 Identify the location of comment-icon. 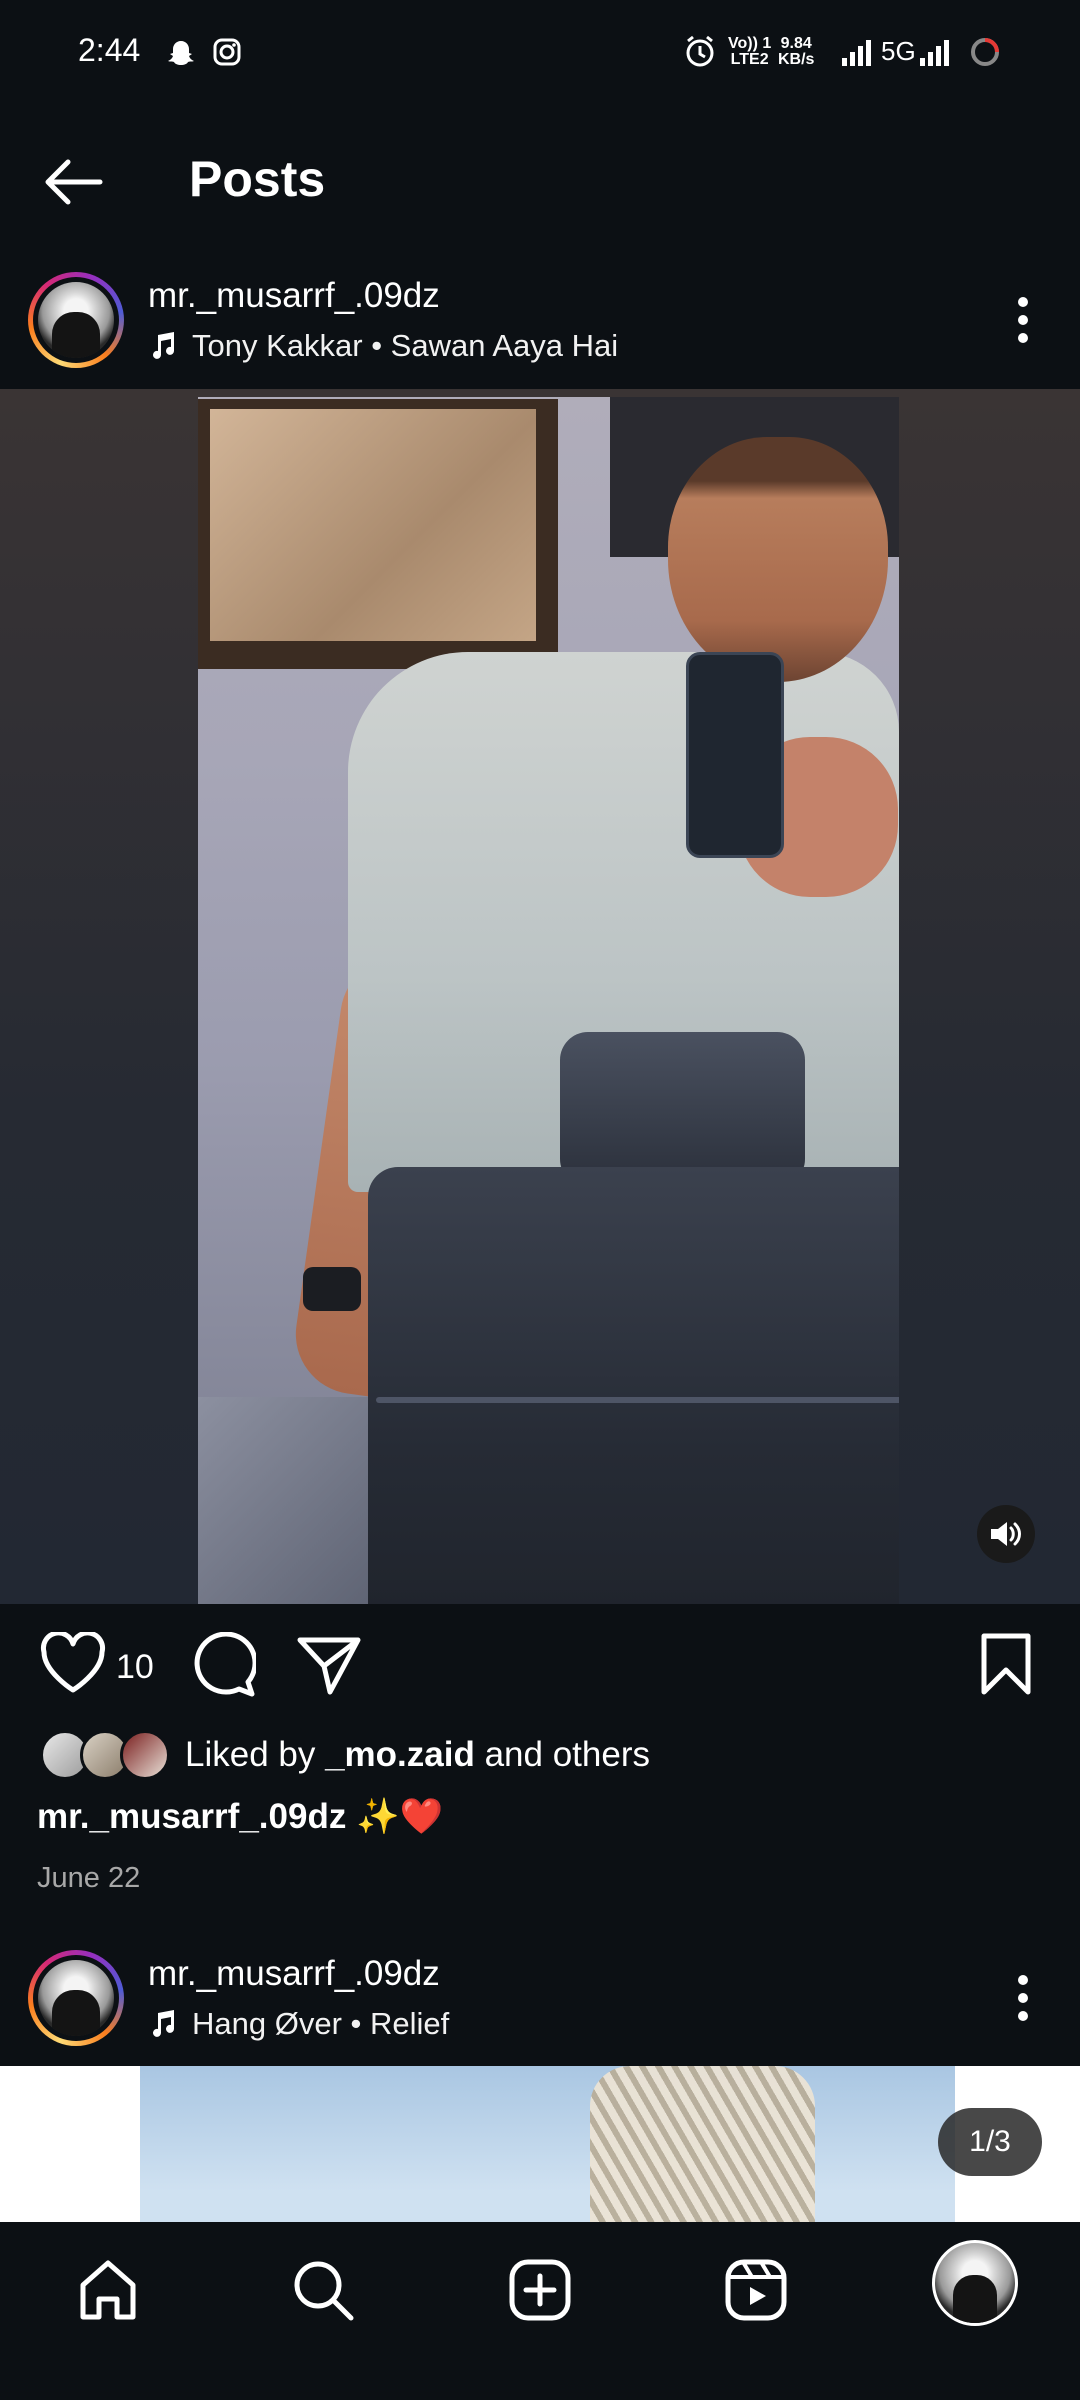
(226, 1664).